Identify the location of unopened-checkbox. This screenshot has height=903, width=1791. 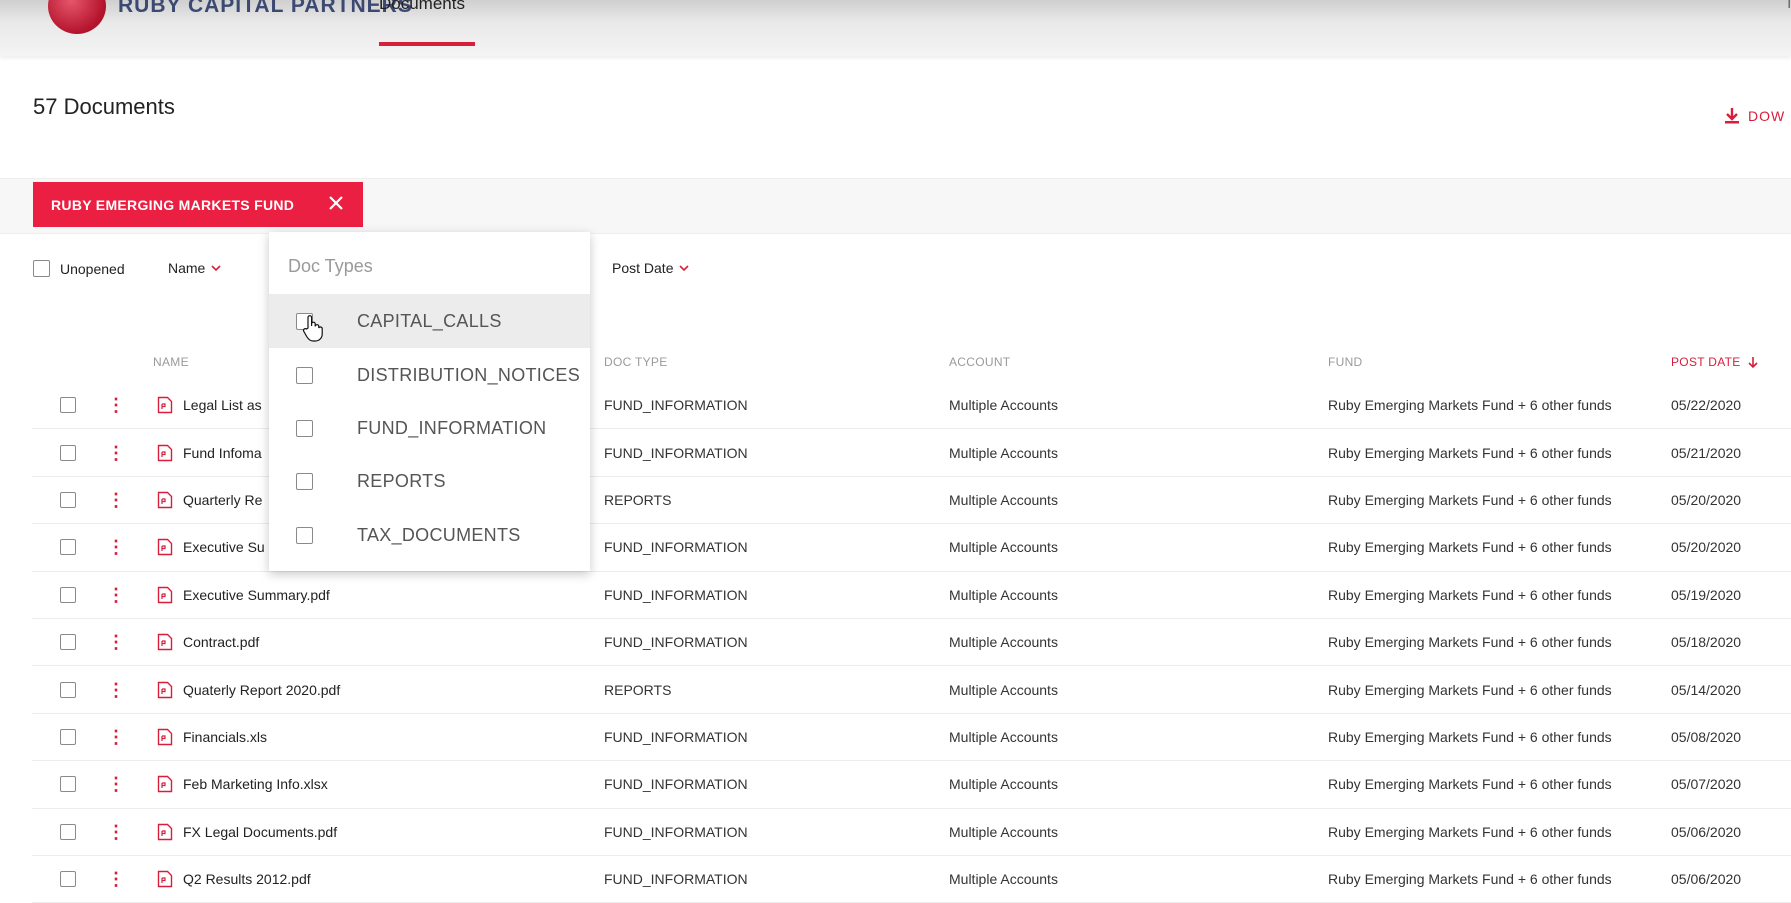
(41, 268).